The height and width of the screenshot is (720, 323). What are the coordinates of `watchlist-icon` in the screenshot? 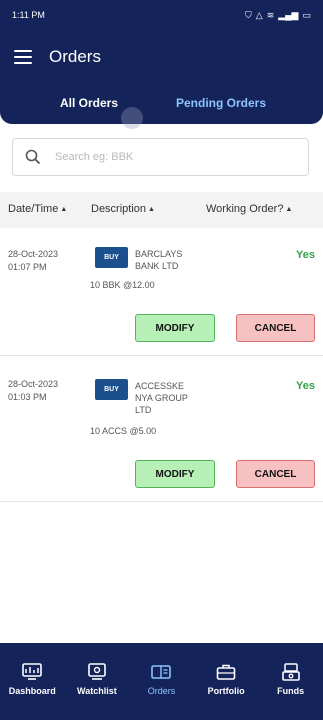 It's located at (97, 671).